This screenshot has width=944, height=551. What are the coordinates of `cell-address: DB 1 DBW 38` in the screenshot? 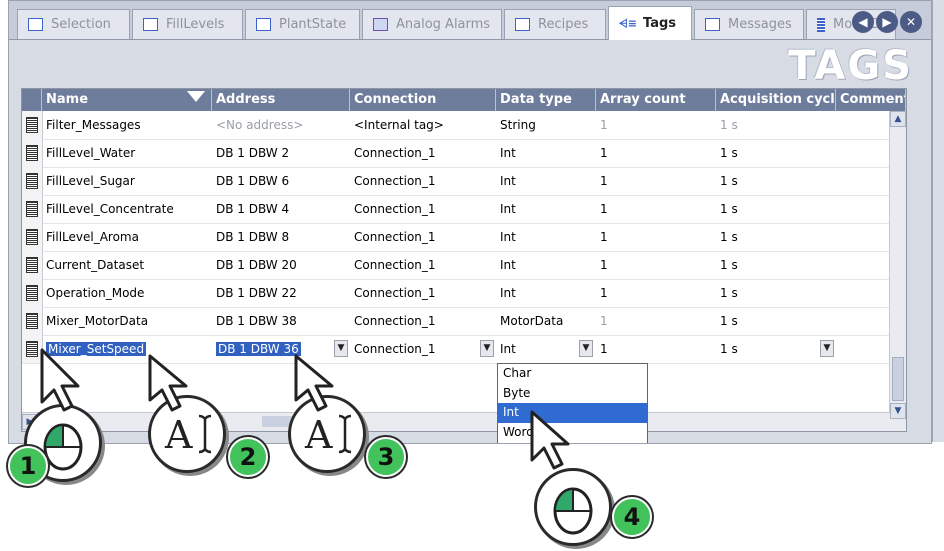 It's located at (281, 321).